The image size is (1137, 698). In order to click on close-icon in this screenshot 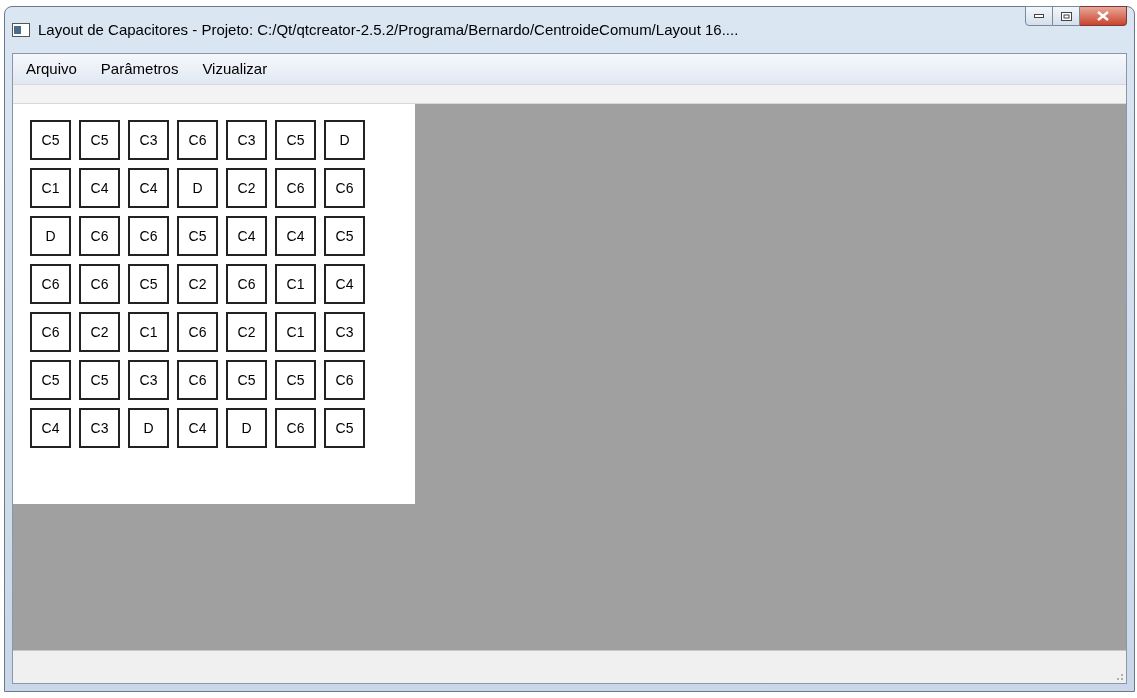, I will do `click(1103, 16)`.